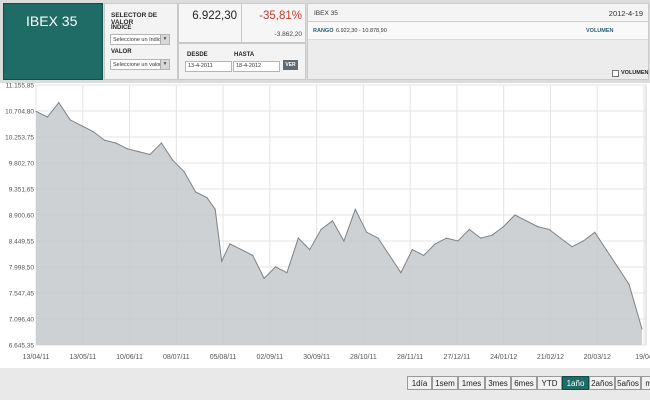 The width and height of the screenshot is (650, 400). I want to click on x-tick-label: 13/05/11, so click(82, 357).